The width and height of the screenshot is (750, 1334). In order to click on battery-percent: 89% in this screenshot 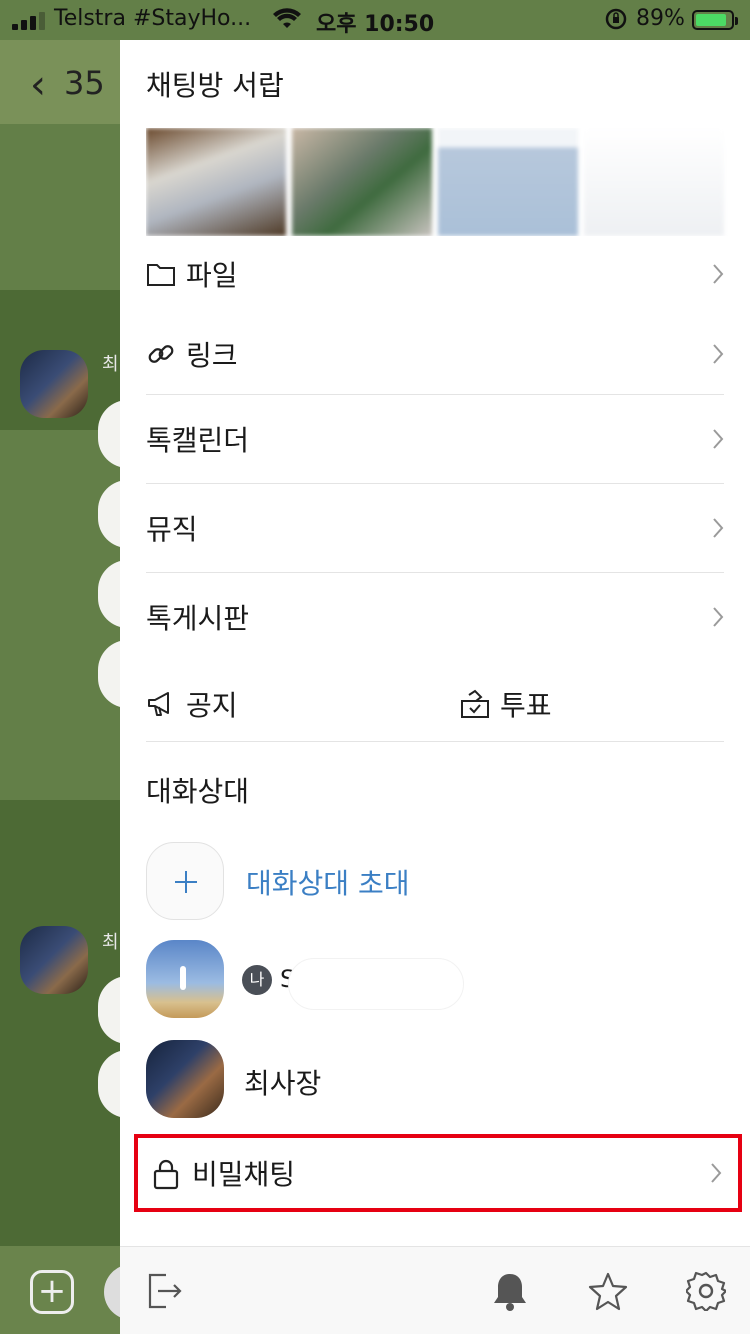, I will do `click(660, 18)`.